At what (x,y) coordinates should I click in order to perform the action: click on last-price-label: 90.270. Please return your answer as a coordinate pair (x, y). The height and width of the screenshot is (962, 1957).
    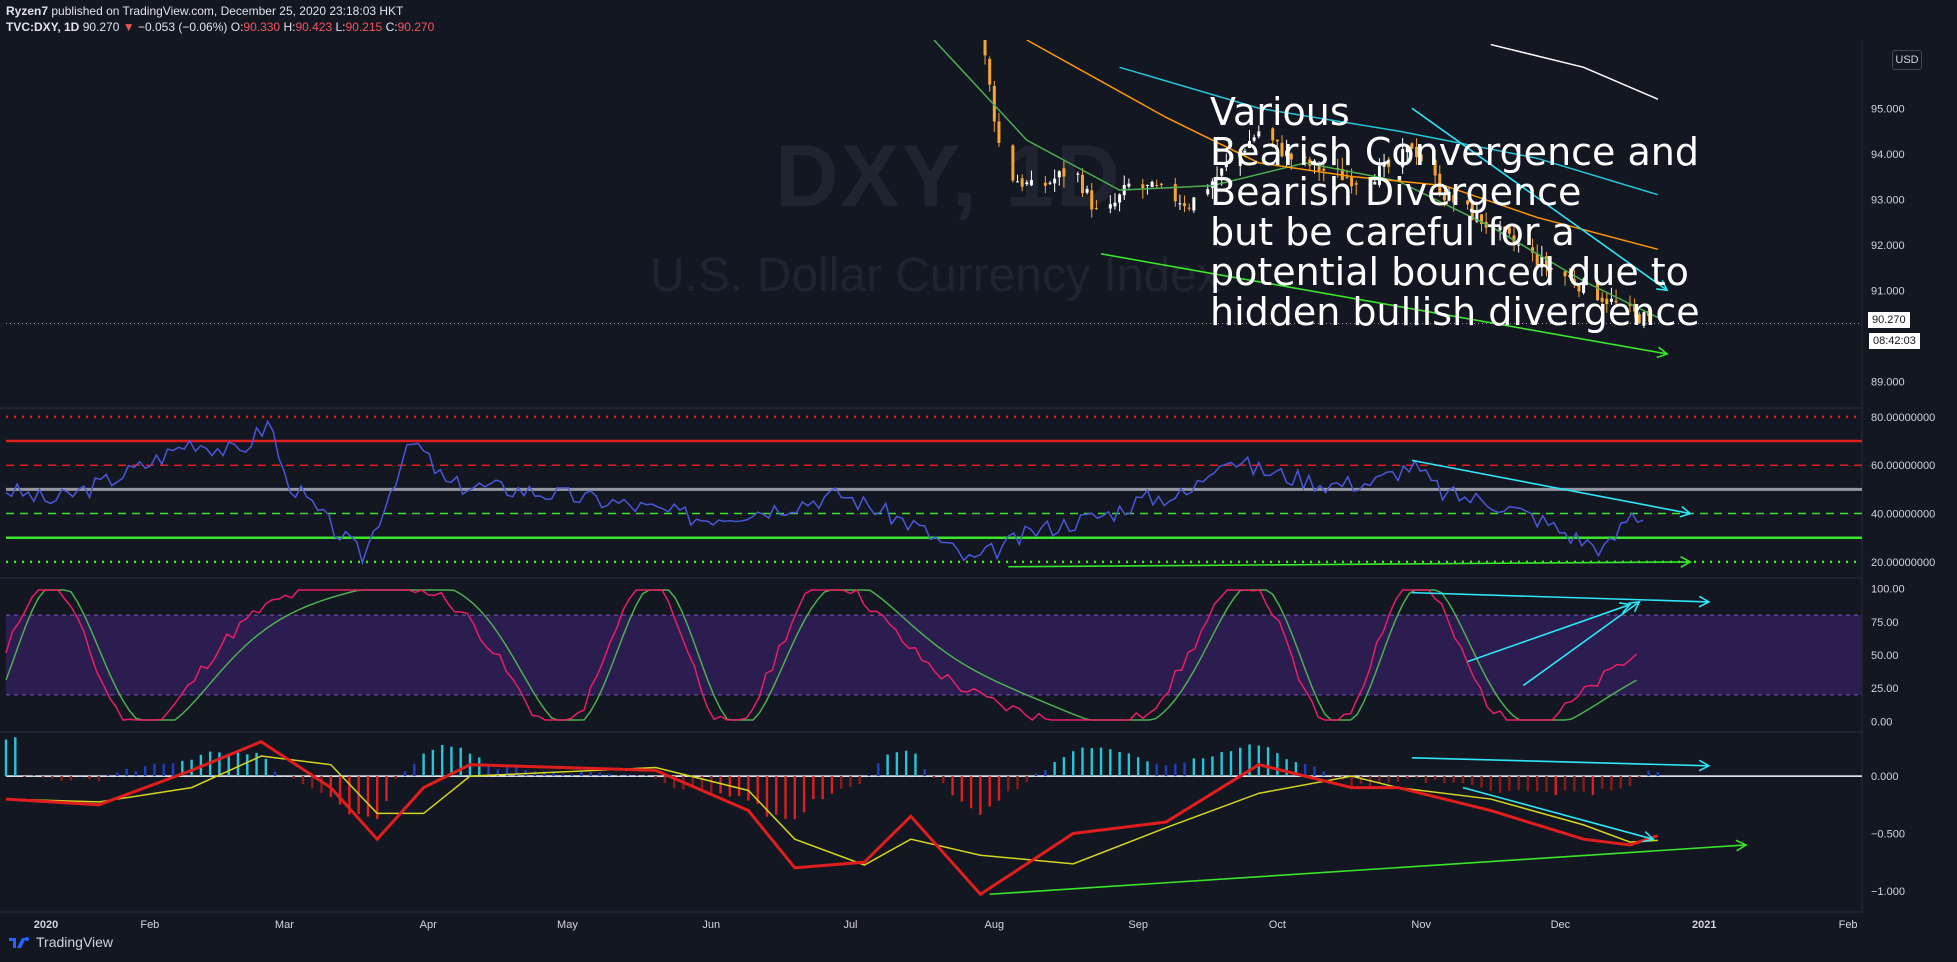
    Looking at the image, I should click on (1889, 320).